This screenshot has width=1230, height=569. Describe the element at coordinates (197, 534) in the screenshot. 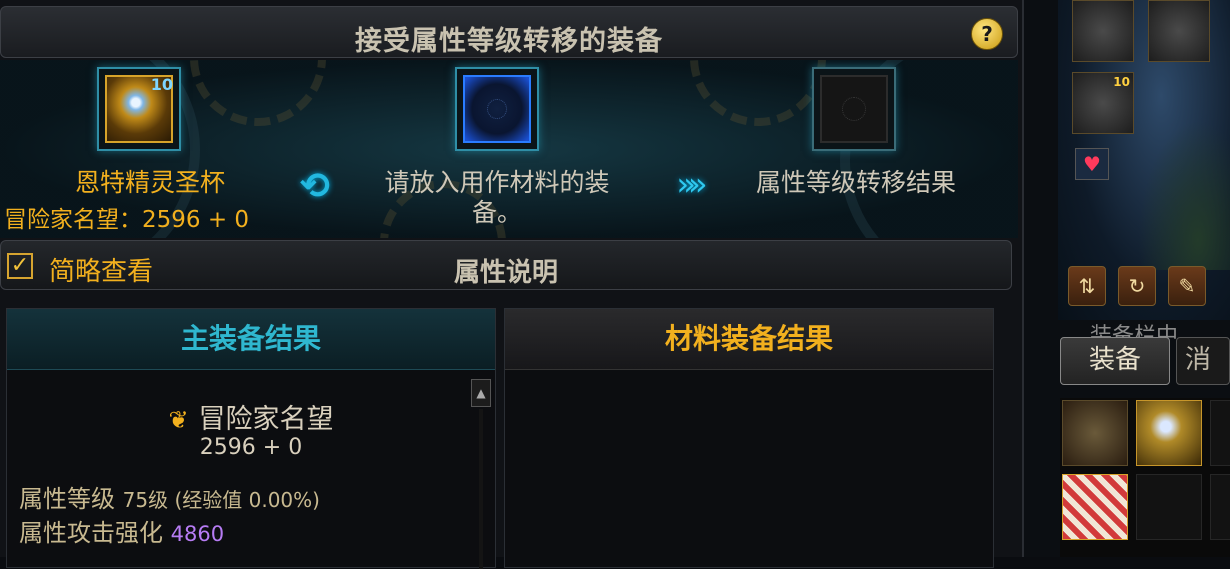

I see `stat-attack-value: 4860` at that location.